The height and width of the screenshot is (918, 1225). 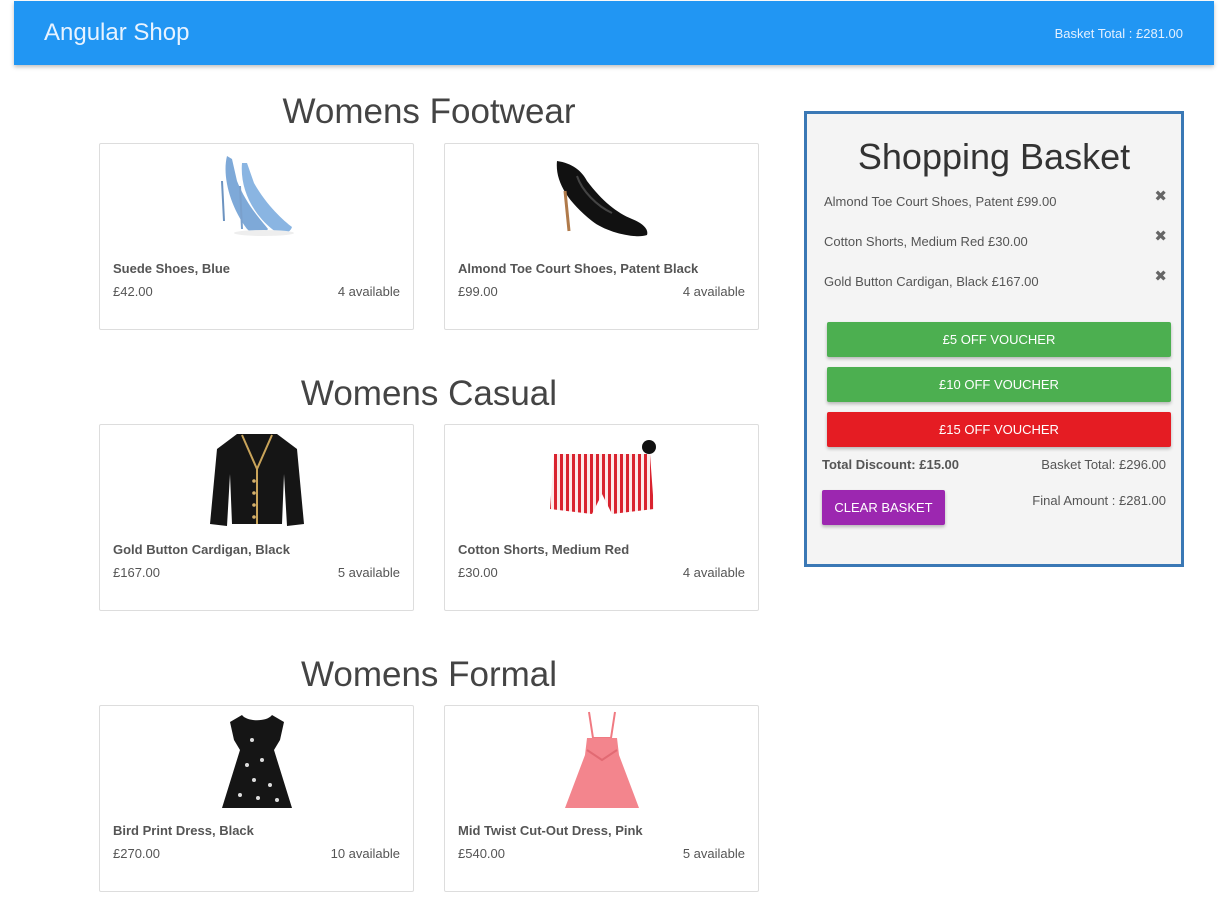 What do you see at coordinates (940, 201) in the screenshot?
I see `basket-item: Almond Toe Court Shoes, Patent £99.00` at bounding box center [940, 201].